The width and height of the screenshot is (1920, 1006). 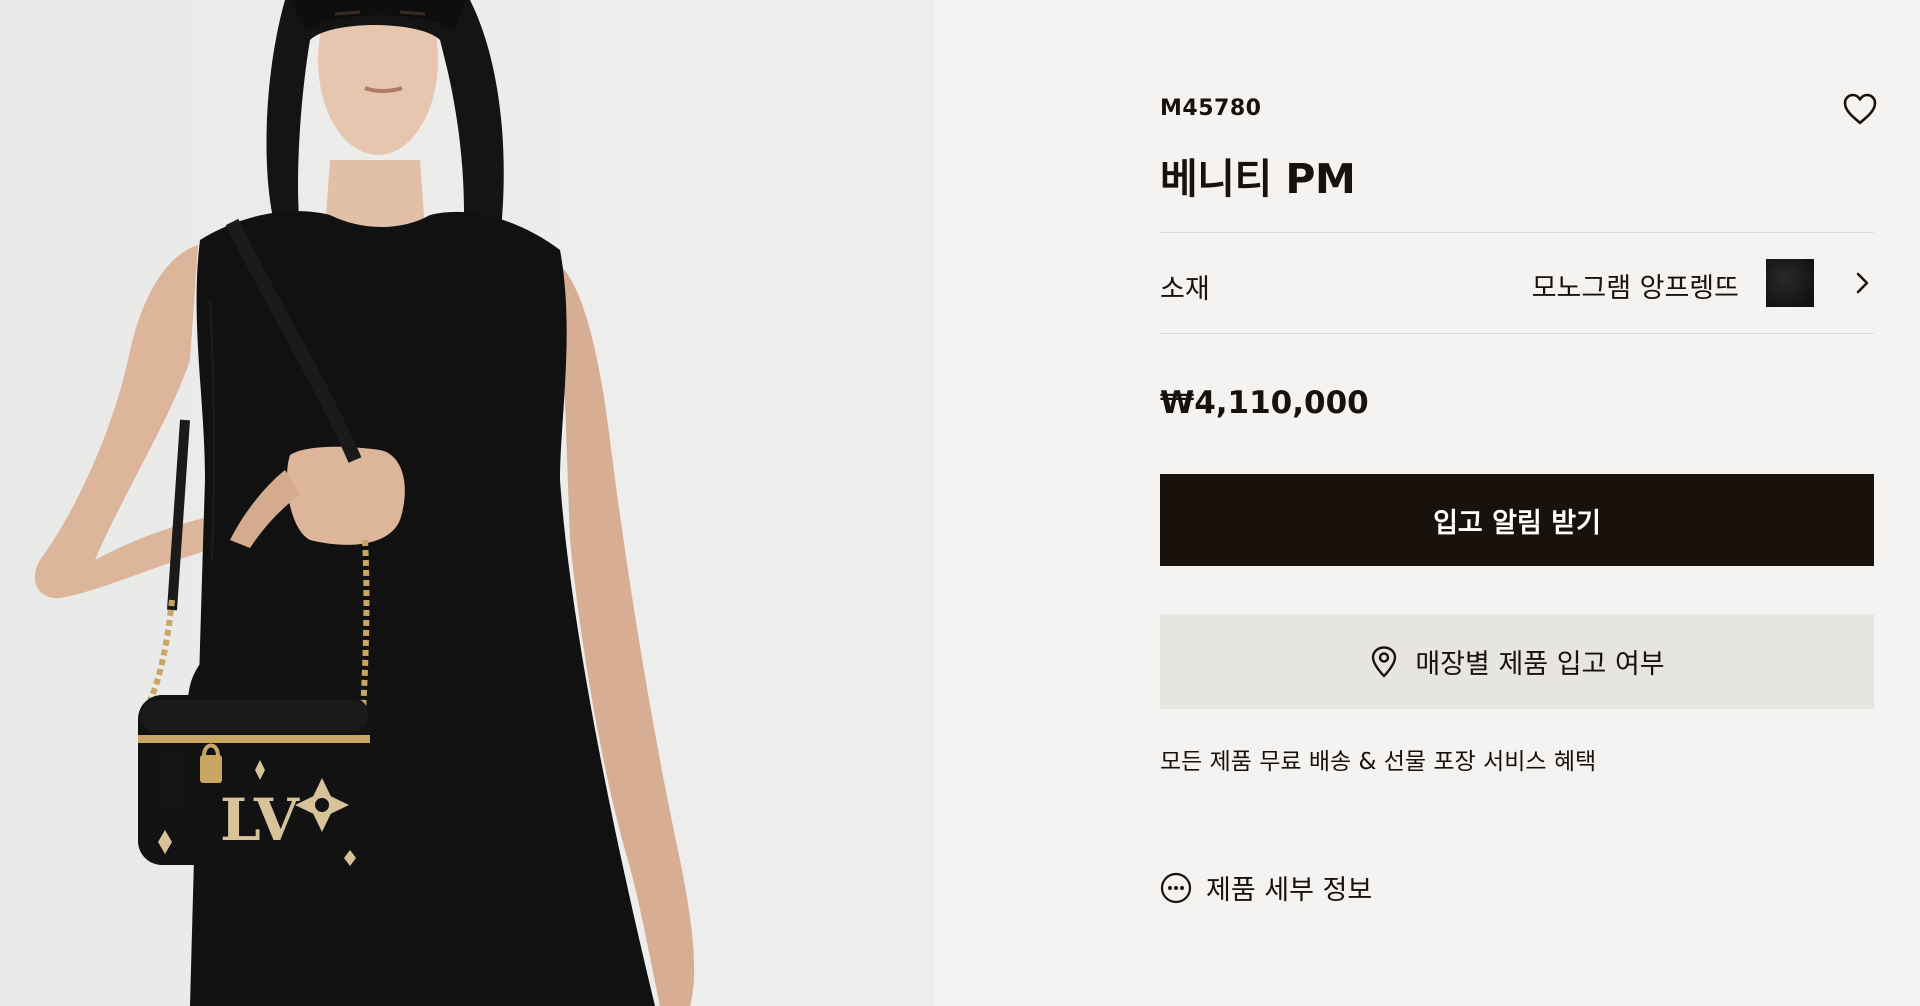 What do you see at coordinates (1540, 664) in the screenshot?
I see `store-availability-label: 매장별 제품 입고 여부` at bounding box center [1540, 664].